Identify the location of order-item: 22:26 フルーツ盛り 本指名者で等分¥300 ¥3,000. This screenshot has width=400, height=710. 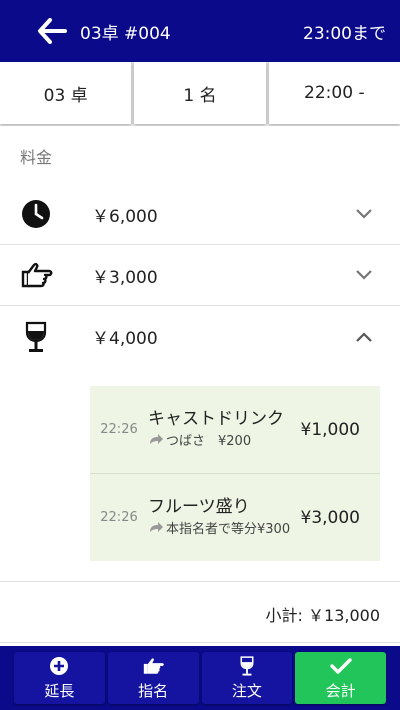
(235, 517).